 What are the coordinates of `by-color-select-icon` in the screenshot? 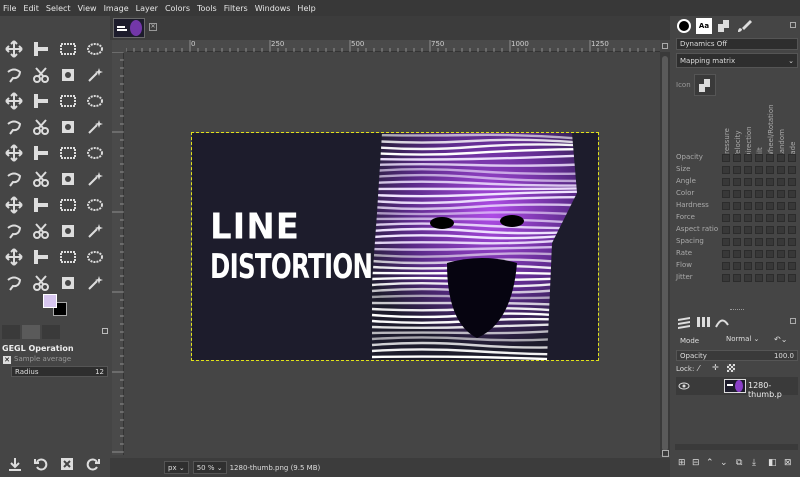 It's located at (14, 101).